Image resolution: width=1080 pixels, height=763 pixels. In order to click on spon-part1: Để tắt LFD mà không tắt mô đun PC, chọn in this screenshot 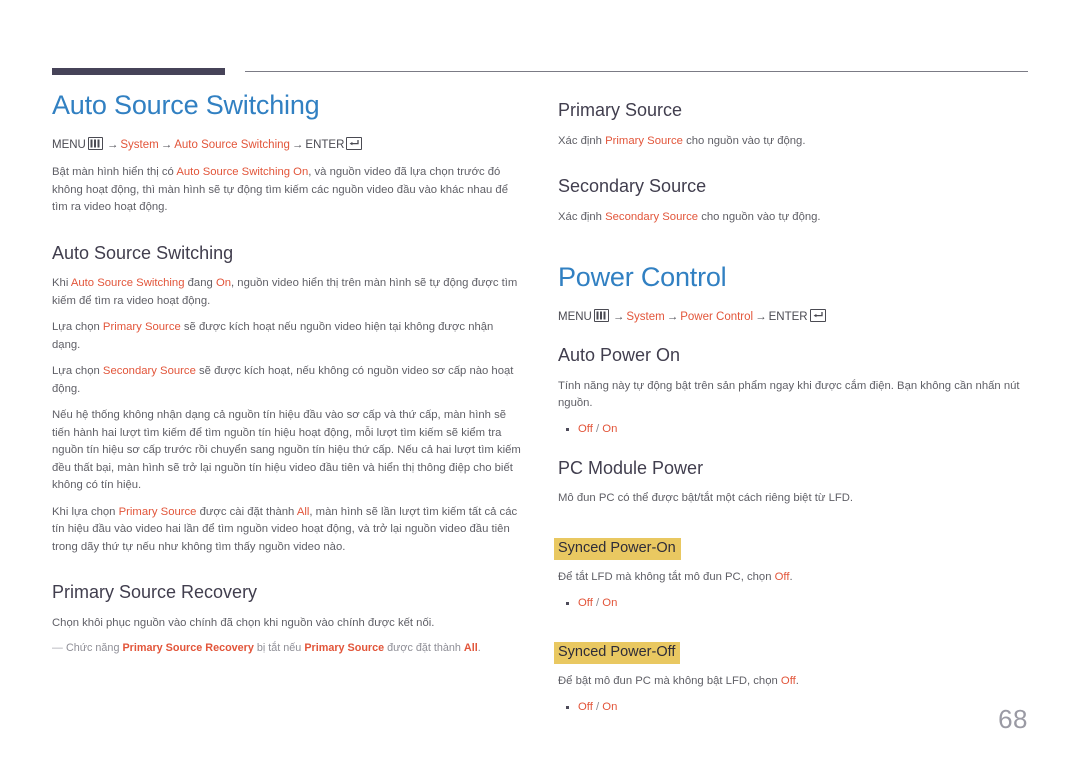, I will do `click(666, 577)`.